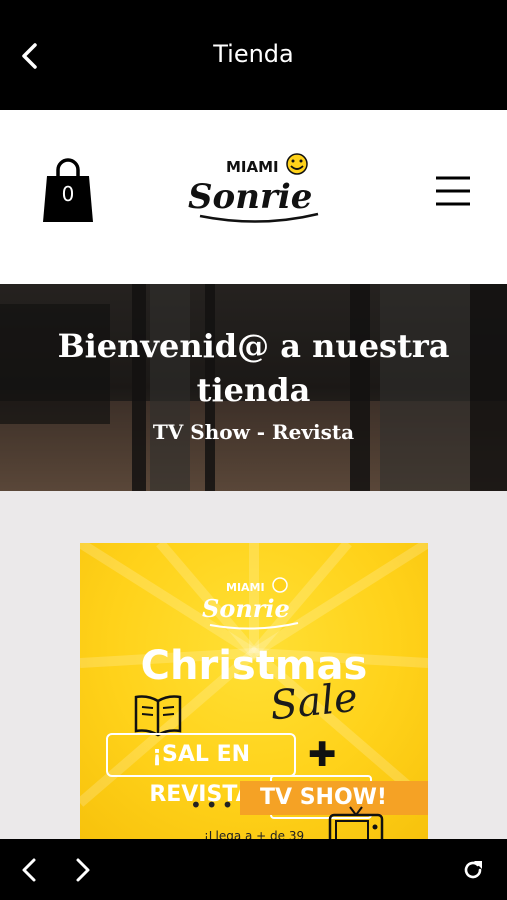 This screenshot has height=900, width=507. I want to click on hamburger-menu-icon, so click(453, 191).